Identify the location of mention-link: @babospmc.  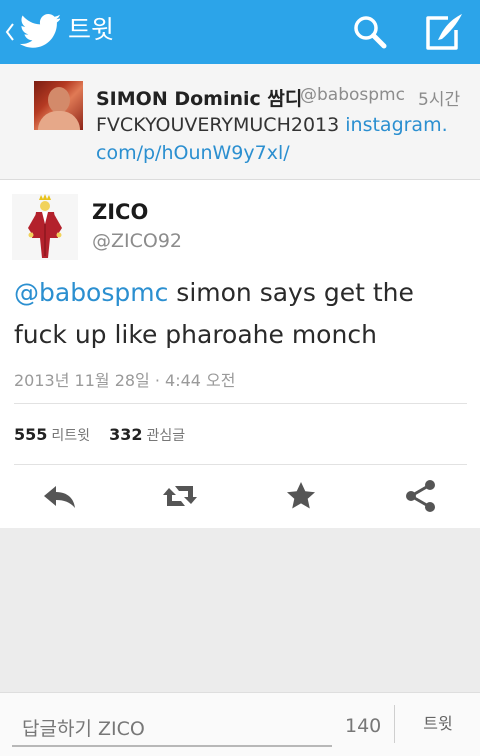
(91, 292).